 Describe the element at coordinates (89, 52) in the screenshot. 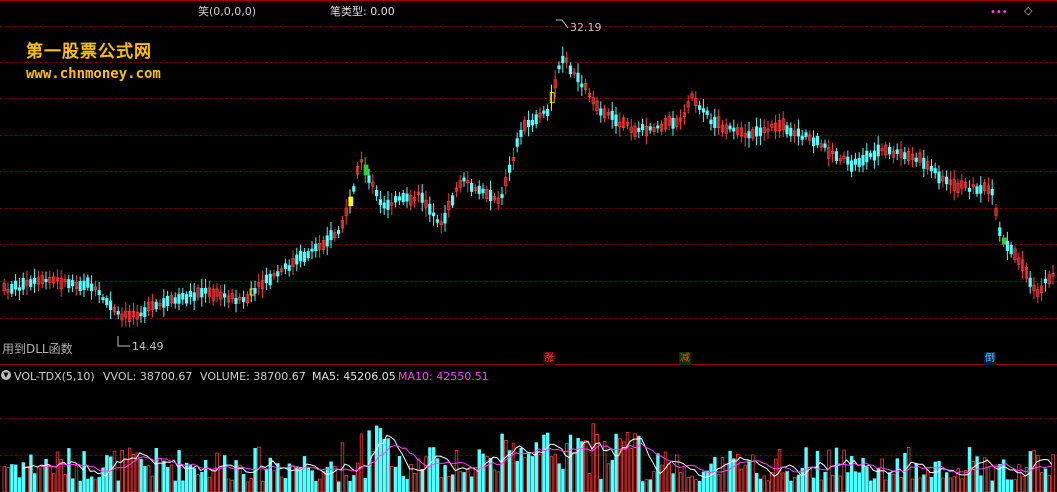

I see `watermark-site-name: 第一股票公式网` at that location.